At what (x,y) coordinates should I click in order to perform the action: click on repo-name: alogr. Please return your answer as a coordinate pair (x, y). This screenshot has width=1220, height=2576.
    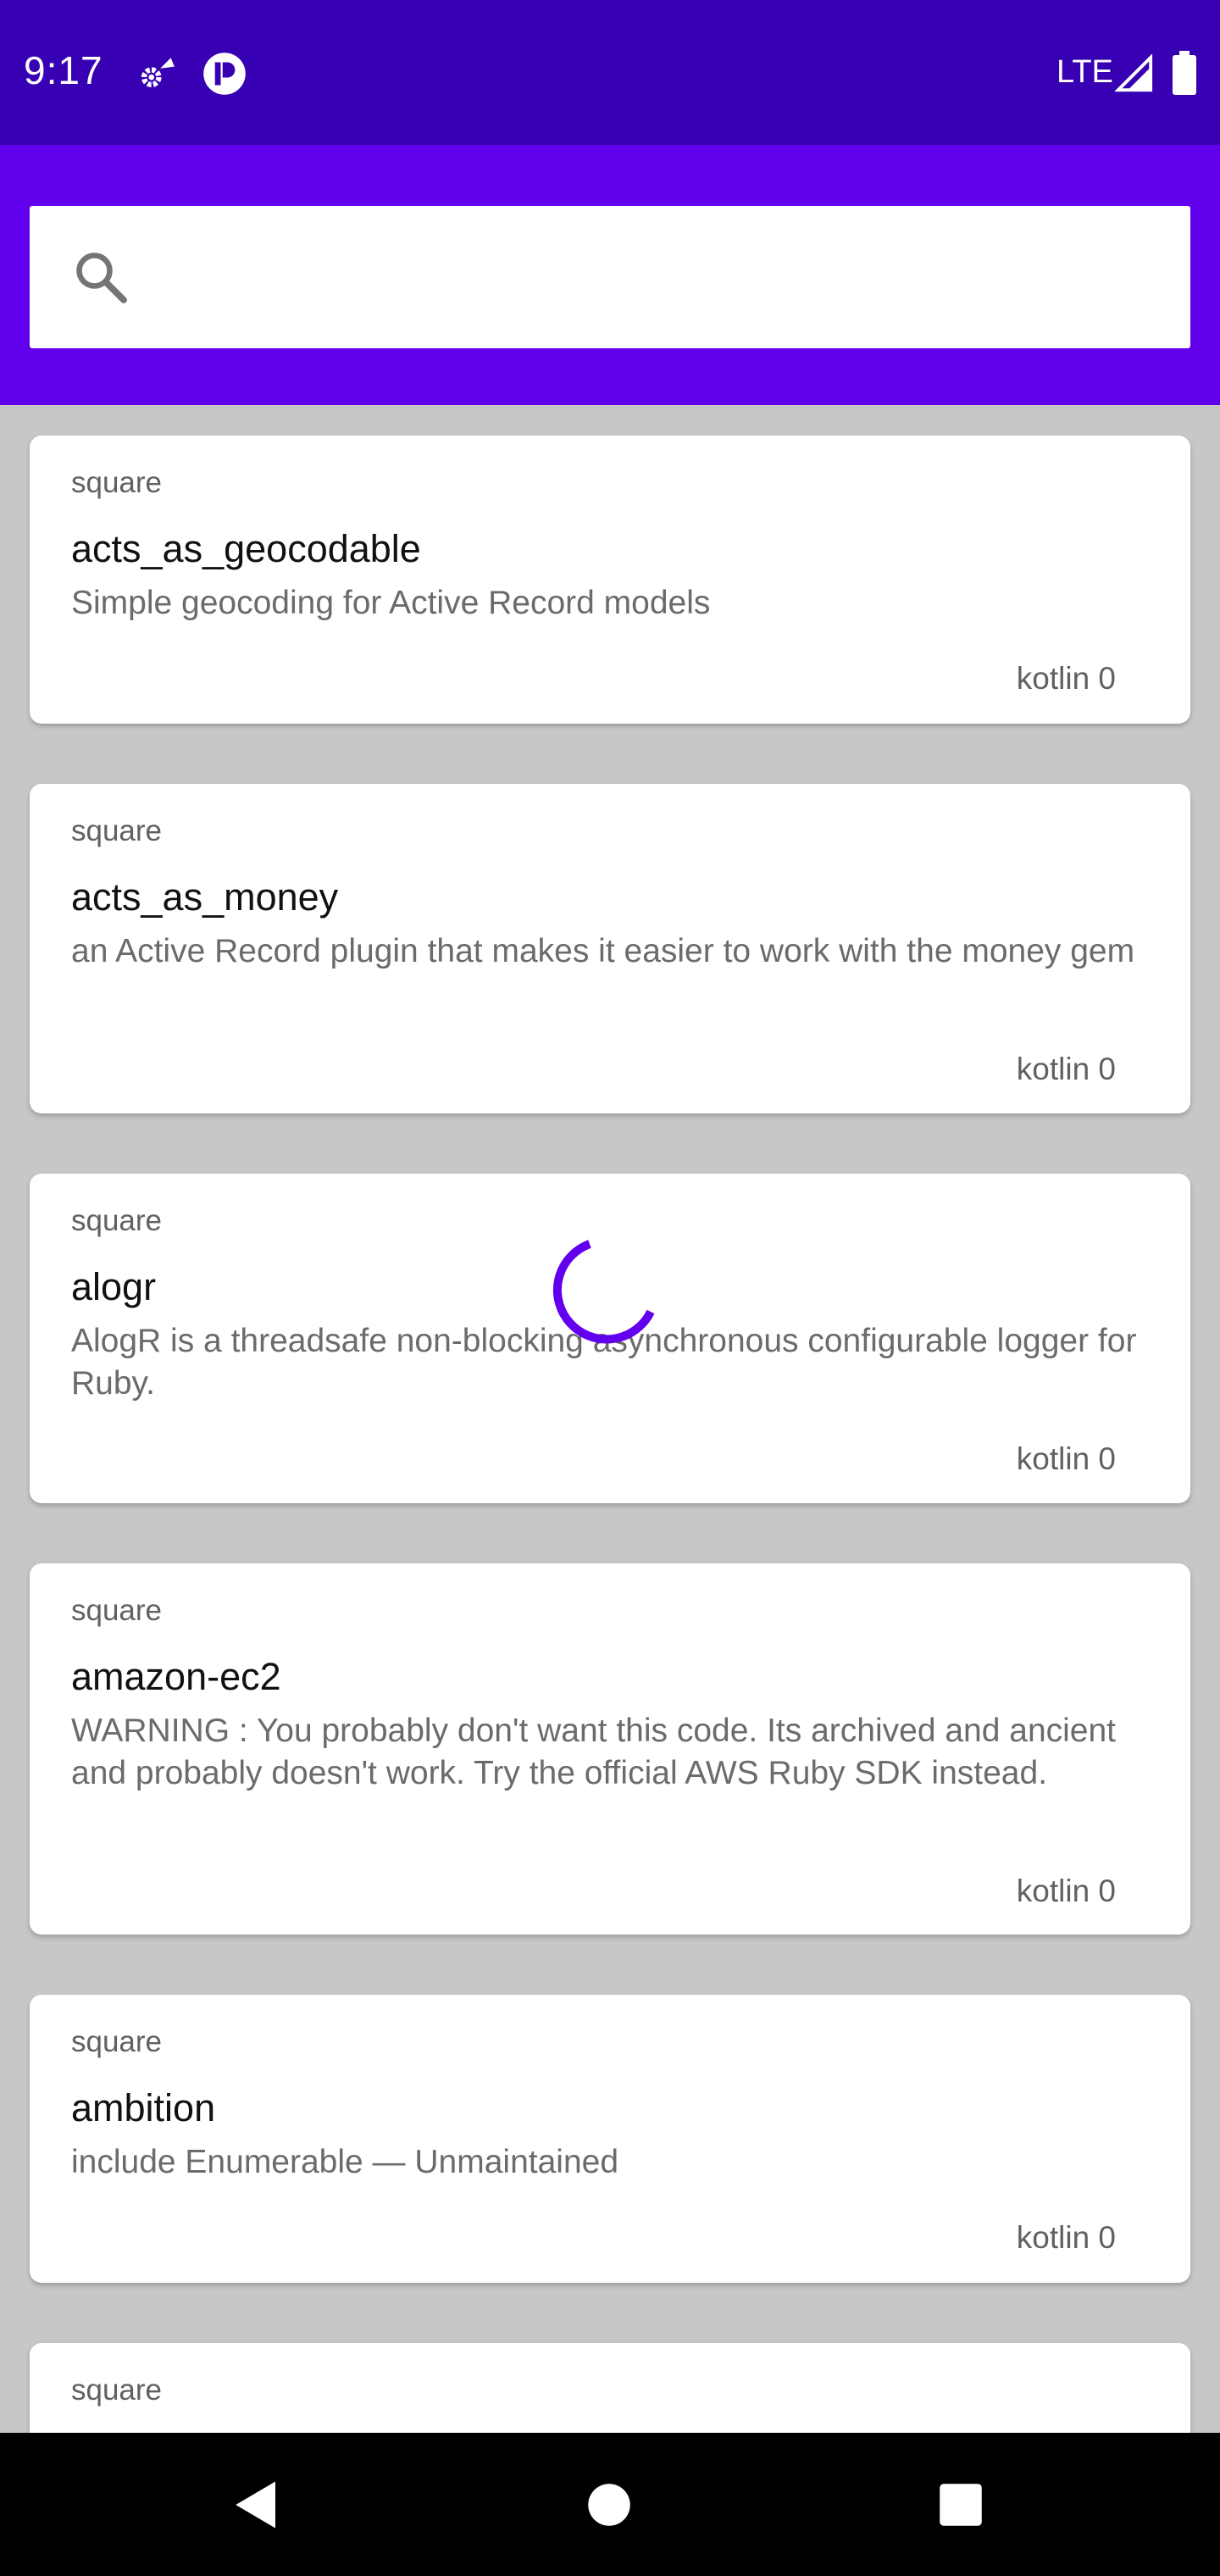
    Looking at the image, I should click on (114, 1286).